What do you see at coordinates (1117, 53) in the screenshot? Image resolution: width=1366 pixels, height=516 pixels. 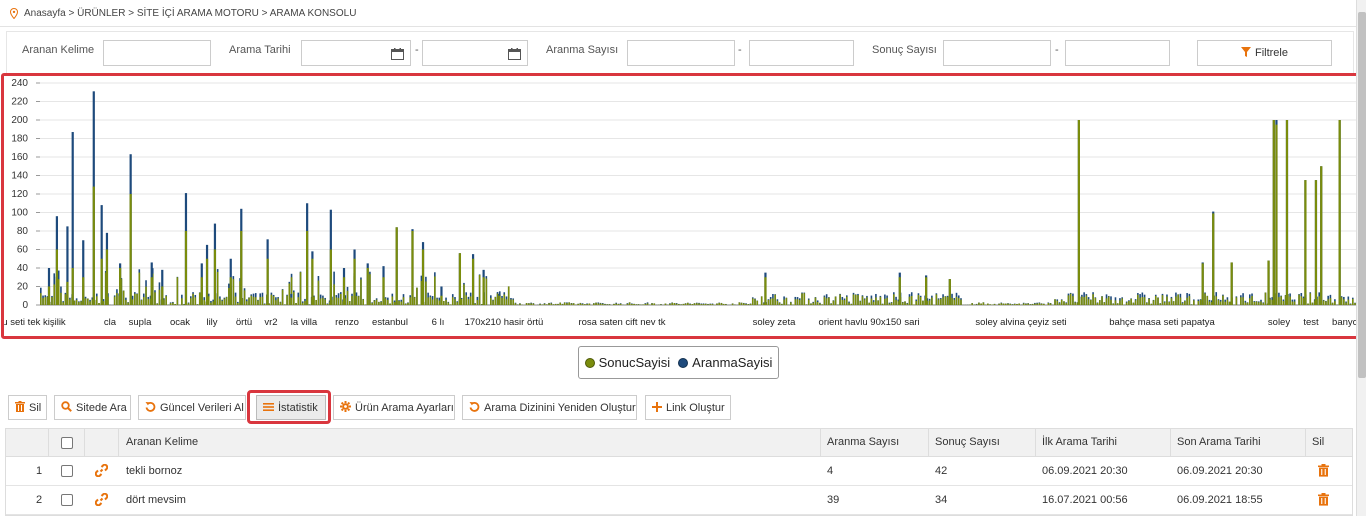 I see `result-count-to-input` at bounding box center [1117, 53].